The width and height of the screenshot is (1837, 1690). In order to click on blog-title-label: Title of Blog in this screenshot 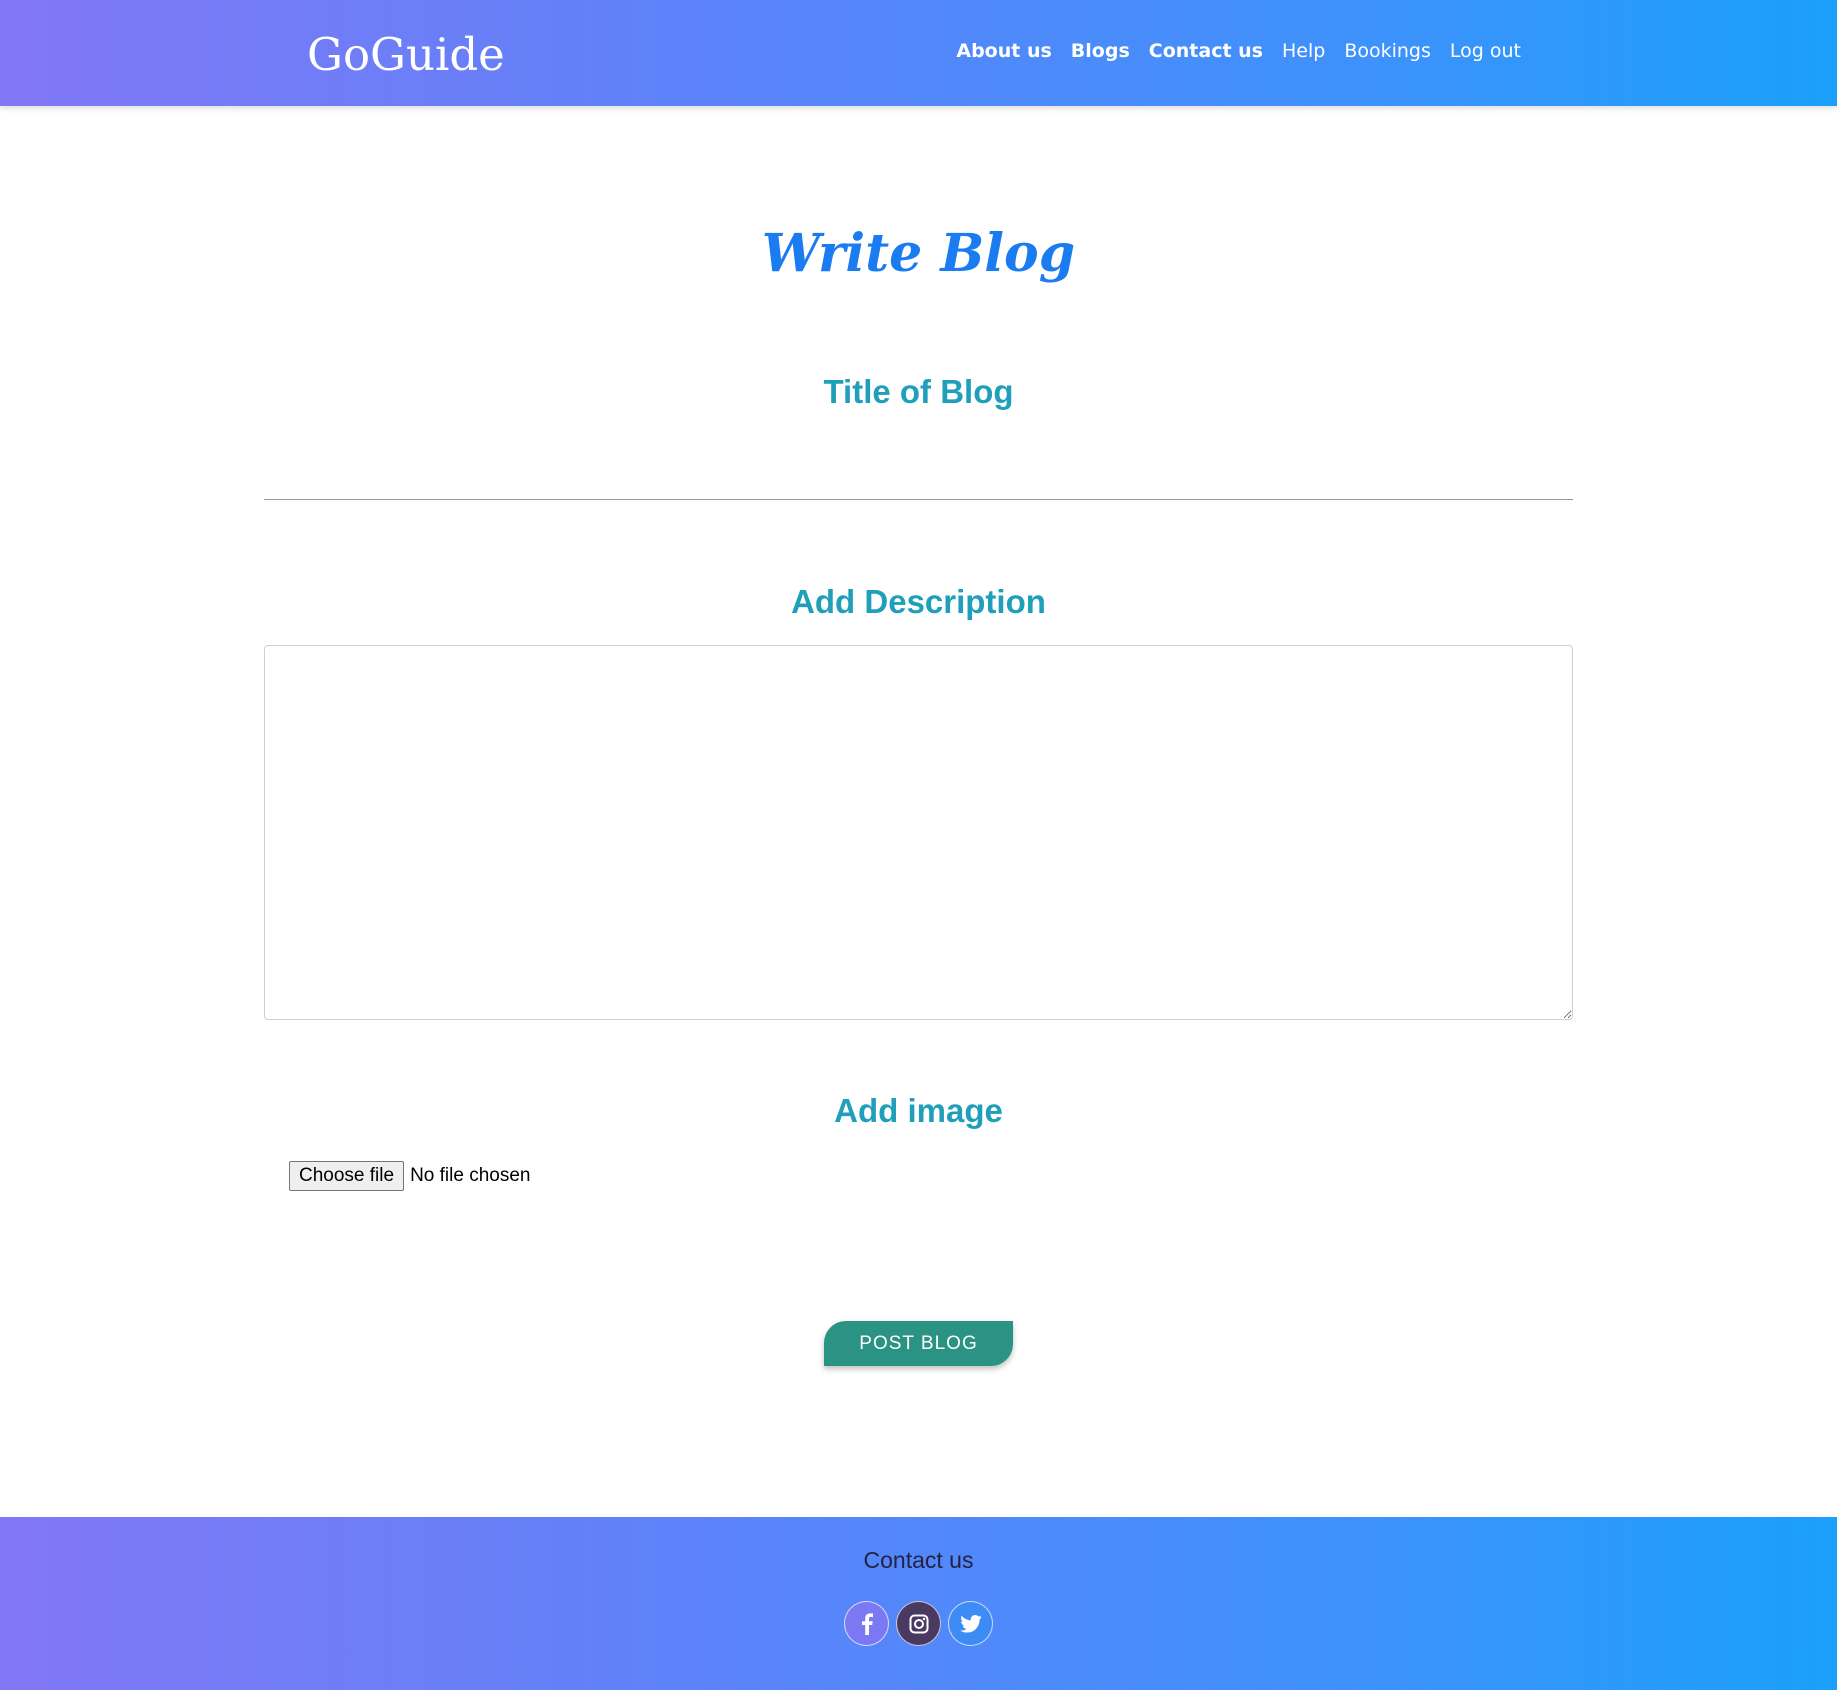, I will do `click(918, 391)`.